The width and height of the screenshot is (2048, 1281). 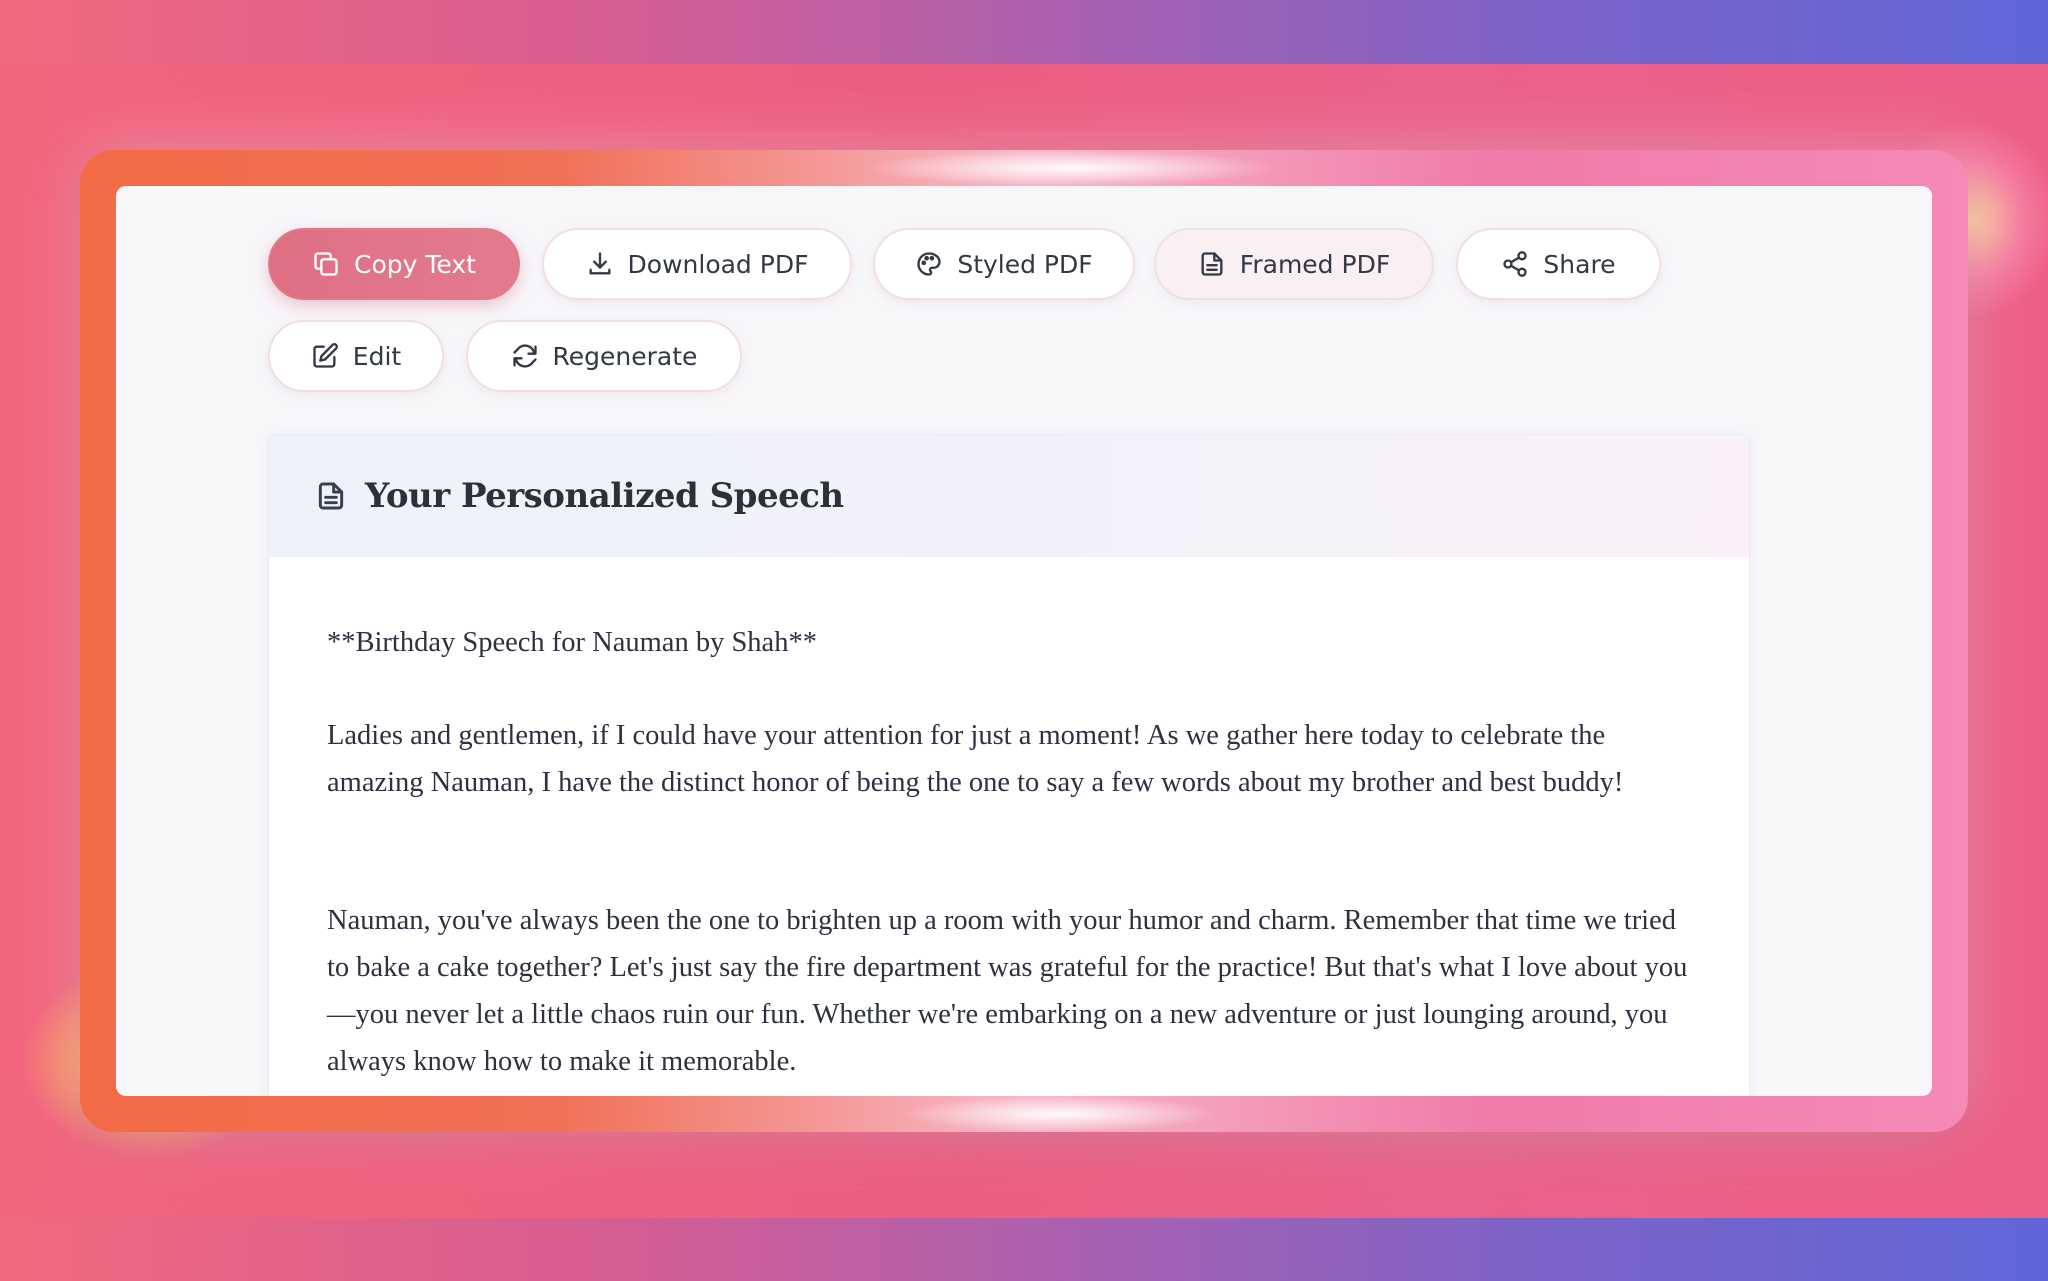 What do you see at coordinates (604, 496) in the screenshot?
I see `speech-title: Your Personalized Speech` at bounding box center [604, 496].